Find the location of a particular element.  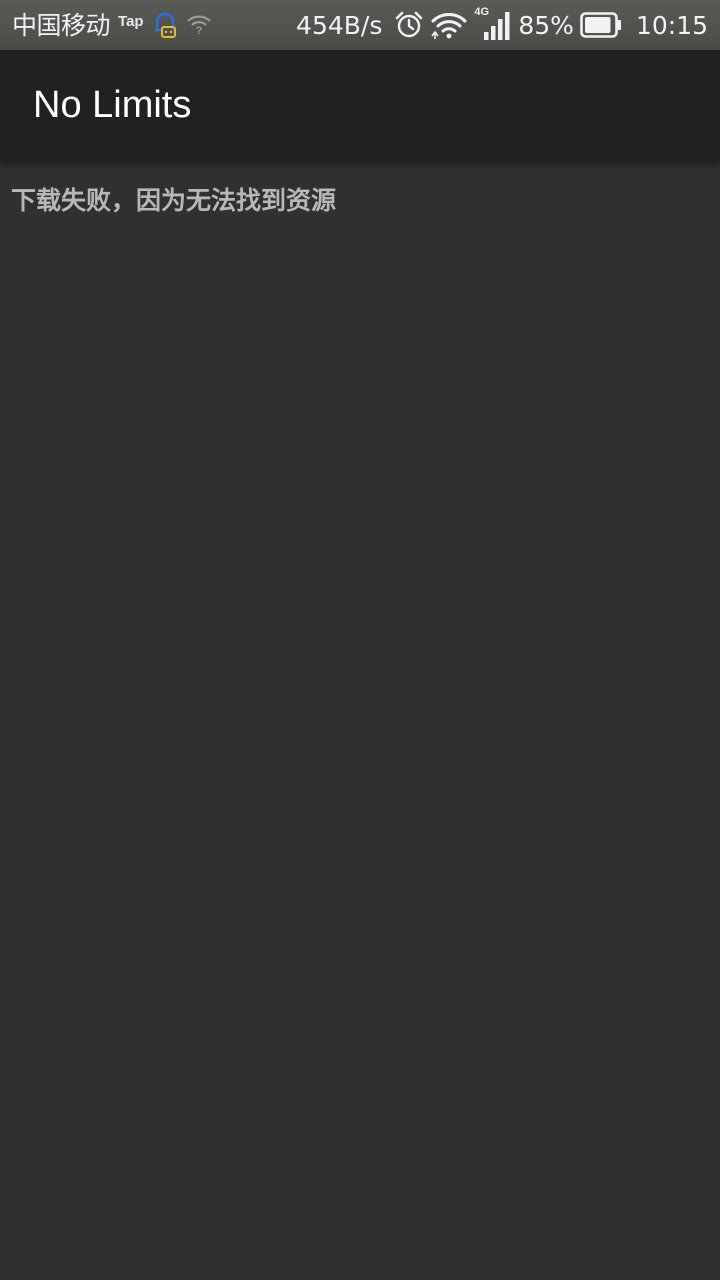

network-speed: 454B/s is located at coordinates (339, 25).